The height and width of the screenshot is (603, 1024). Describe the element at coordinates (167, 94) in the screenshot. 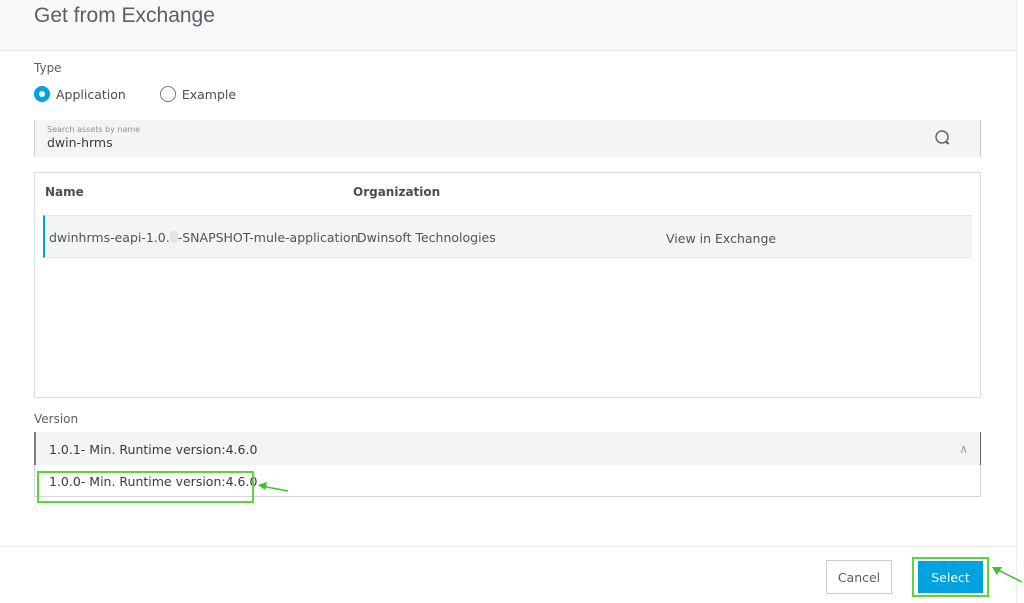

I see `radio-unchecked-icon` at that location.